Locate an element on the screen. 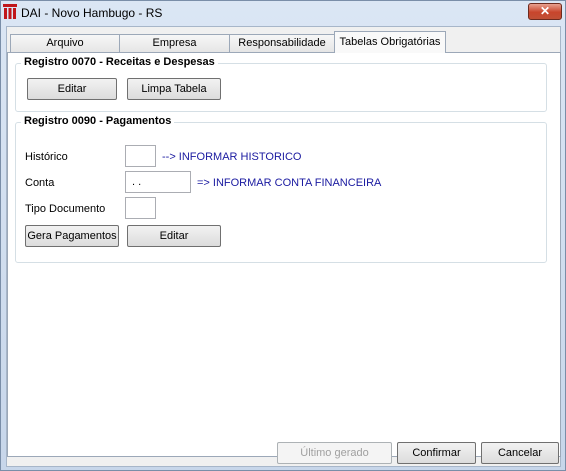 This screenshot has height=471, width=566. group-0090-legend: Registro 0090 - Pagamentos is located at coordinates (98, 121).